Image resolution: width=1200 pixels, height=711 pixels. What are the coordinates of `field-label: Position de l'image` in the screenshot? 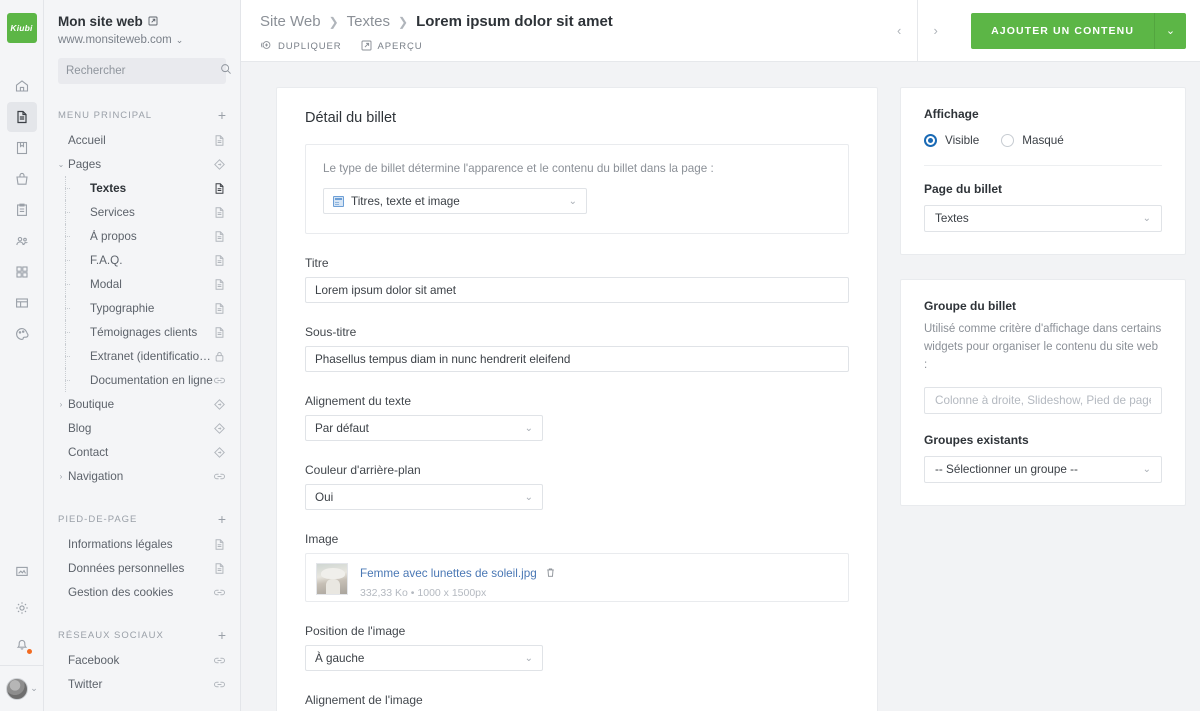 It's located at (355, 631).